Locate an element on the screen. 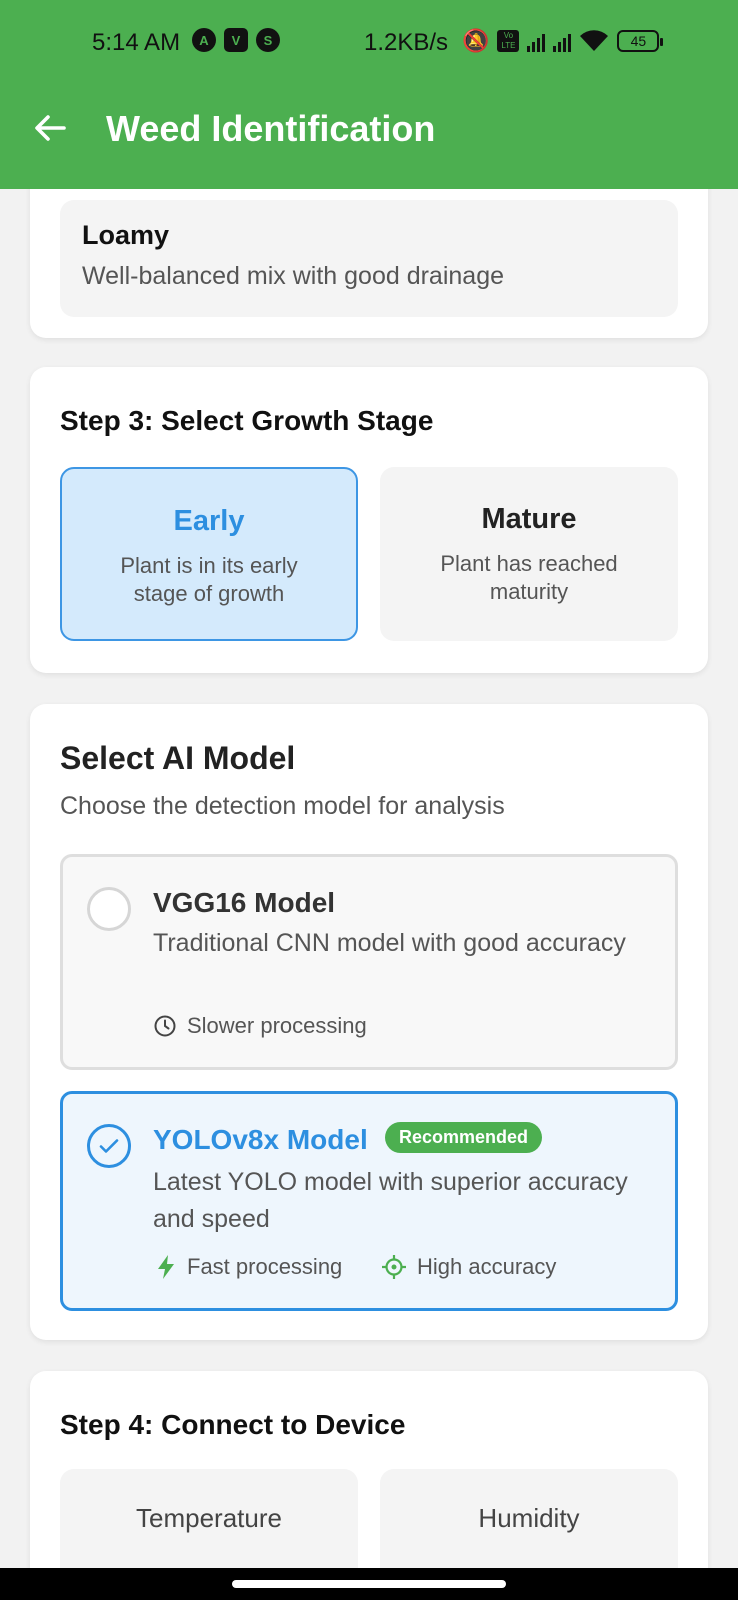 This screenshot has width=738, height=1600. growth-stage-title: Step 3: Select Growth Stage is located at coordinates (247, 420).